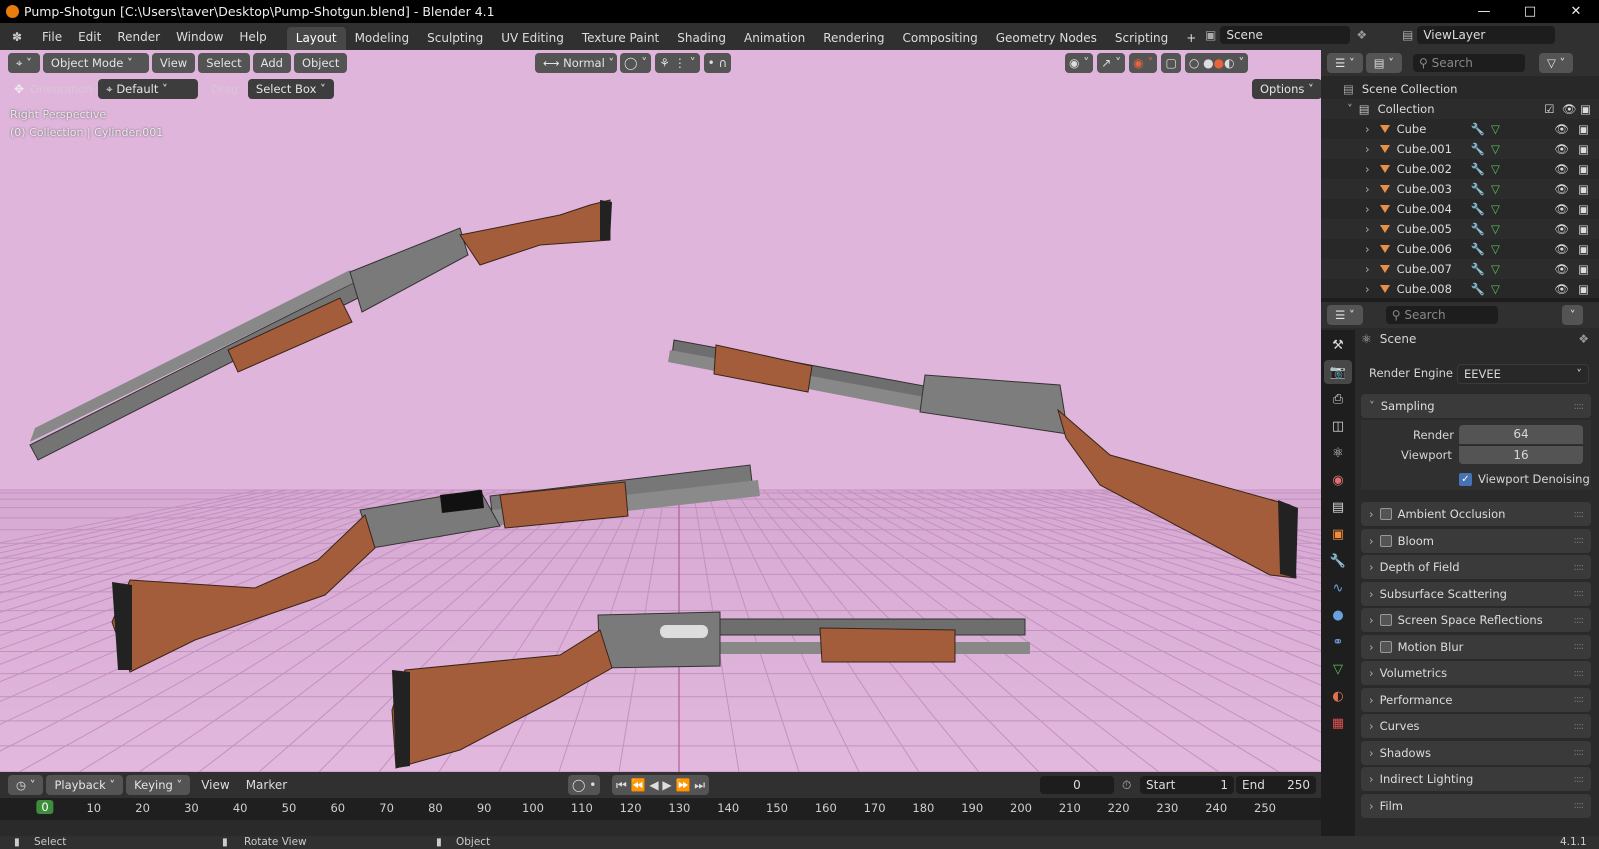  Describe the element at coordinates (1583, 339) in the screenshot. I see `pin-properties-icon: ❖` at that location.